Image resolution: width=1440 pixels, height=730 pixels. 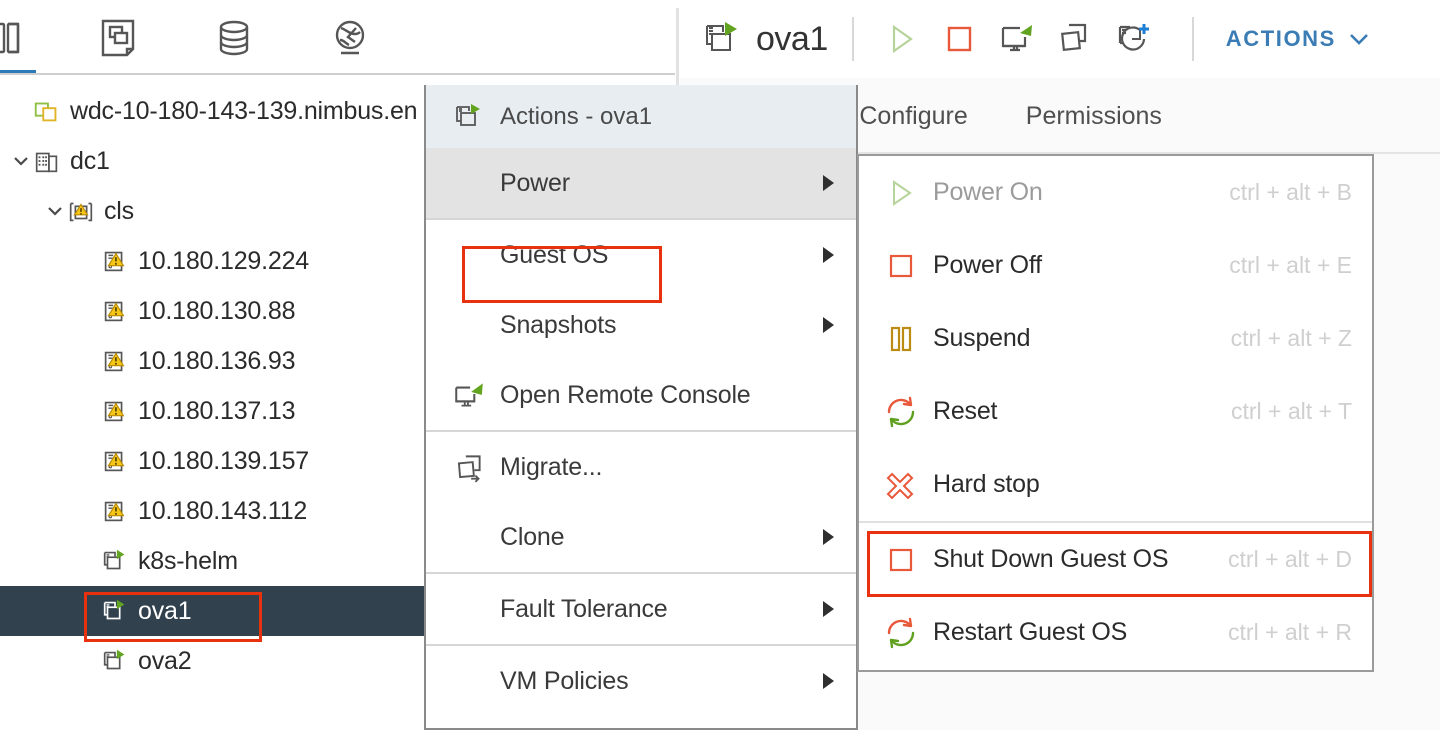 I want to click on tree-item-label: 10.180.130.88, so click(x=217, y=310).